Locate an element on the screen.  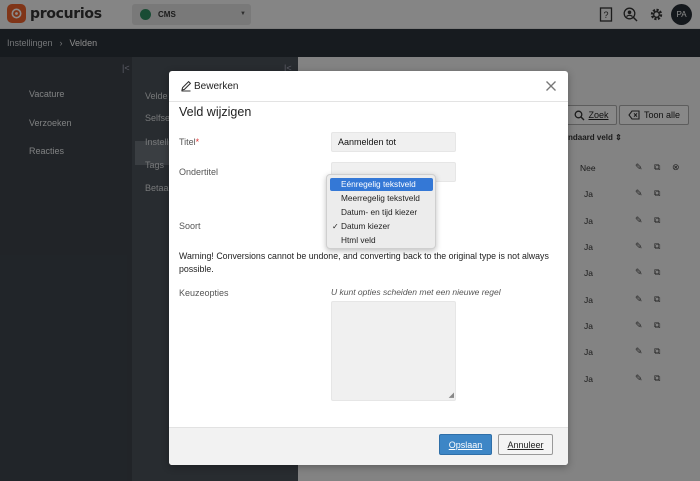
dropdown-option-html: Html veld is located at coordinates (381, 240).